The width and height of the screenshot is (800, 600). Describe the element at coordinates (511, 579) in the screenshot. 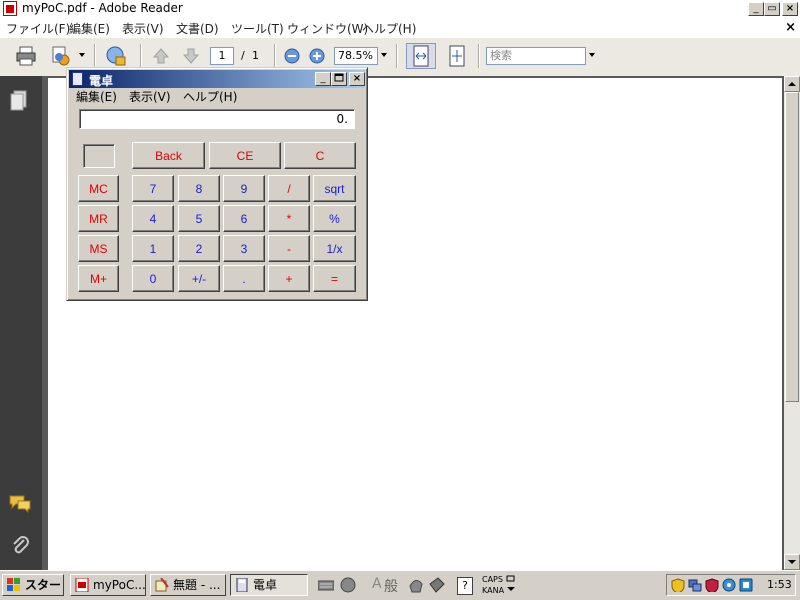

I see `ime-restore-icon` at that location.